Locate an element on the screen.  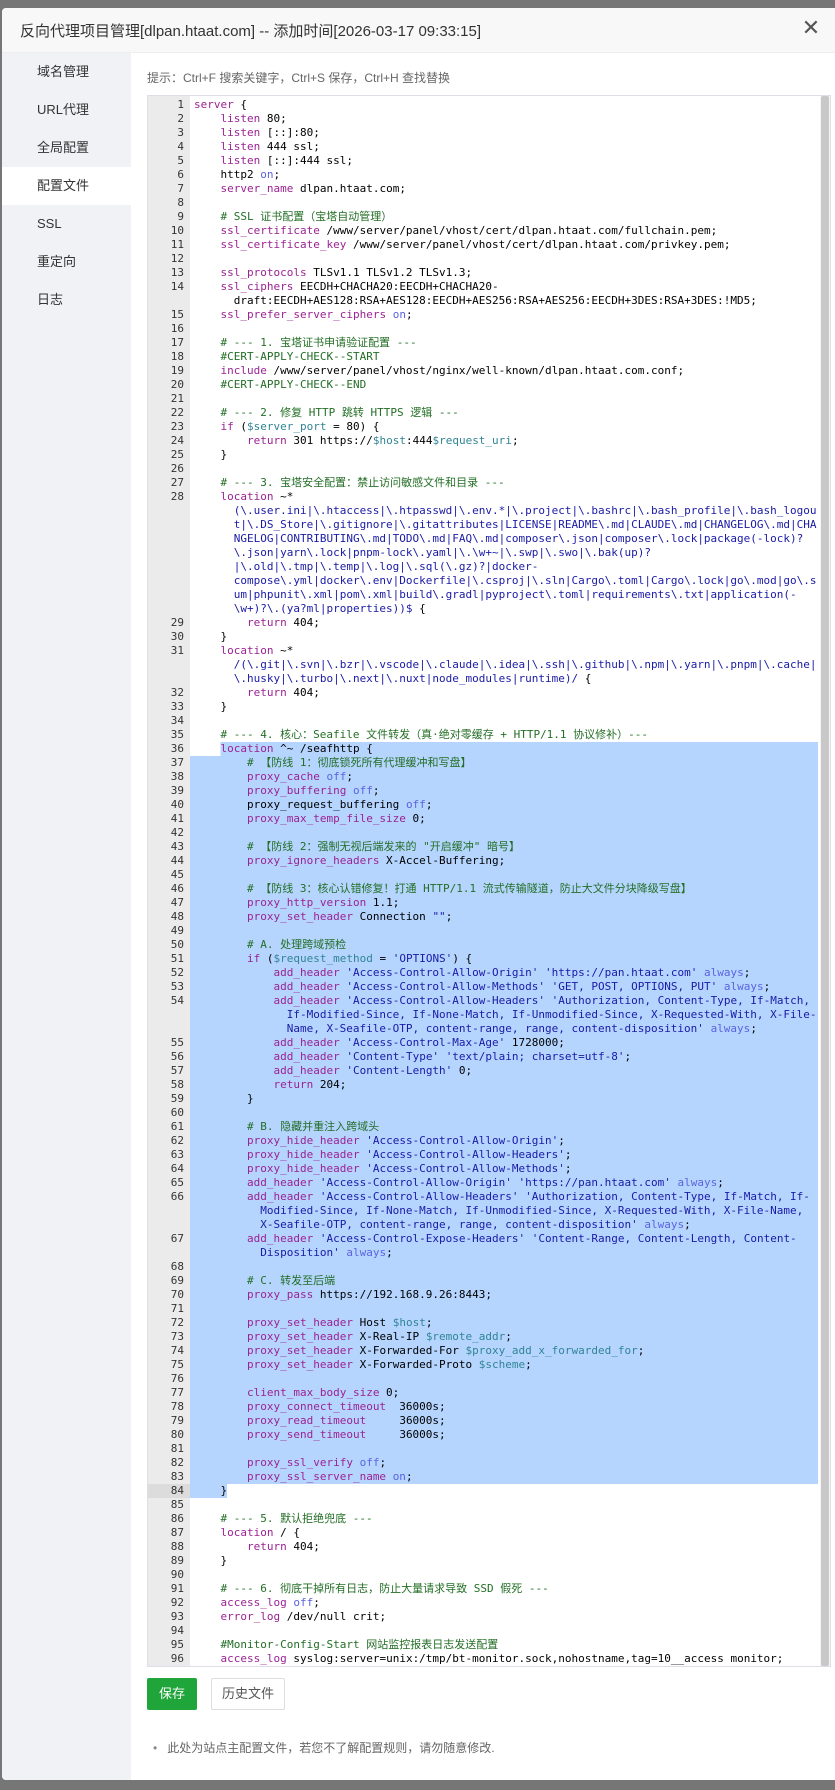
line-number: 78 is located at coordinates (177, 1406).